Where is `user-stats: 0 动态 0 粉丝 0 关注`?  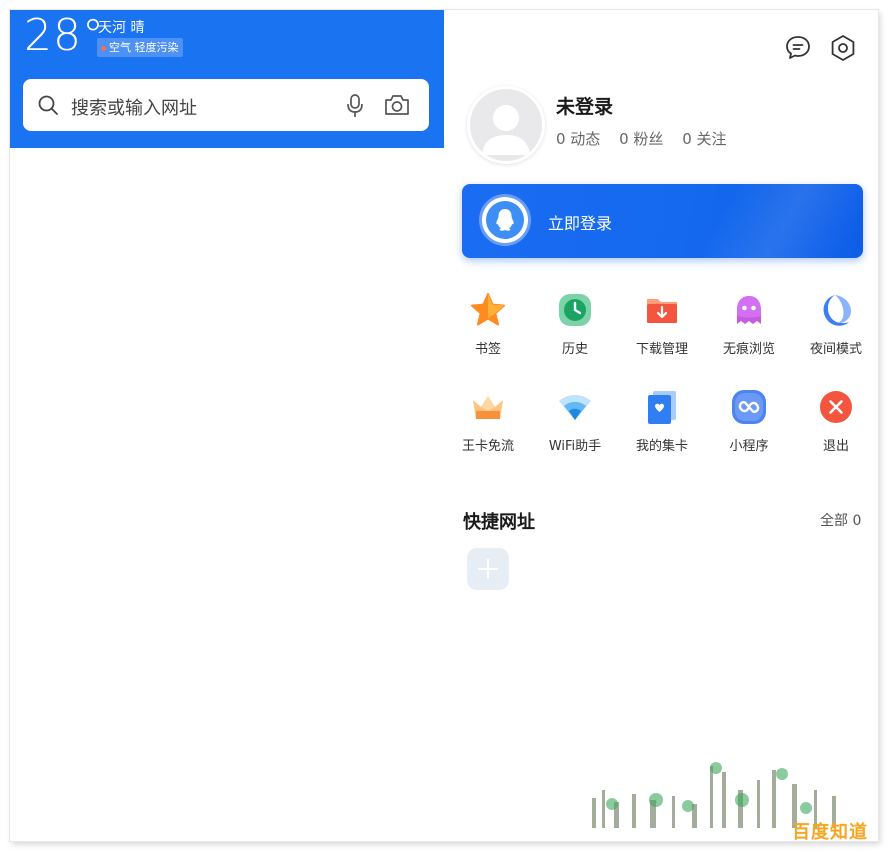
user-stats: 0 动态 0 粉丝 0 关注 is located at coordinates (648, 138).